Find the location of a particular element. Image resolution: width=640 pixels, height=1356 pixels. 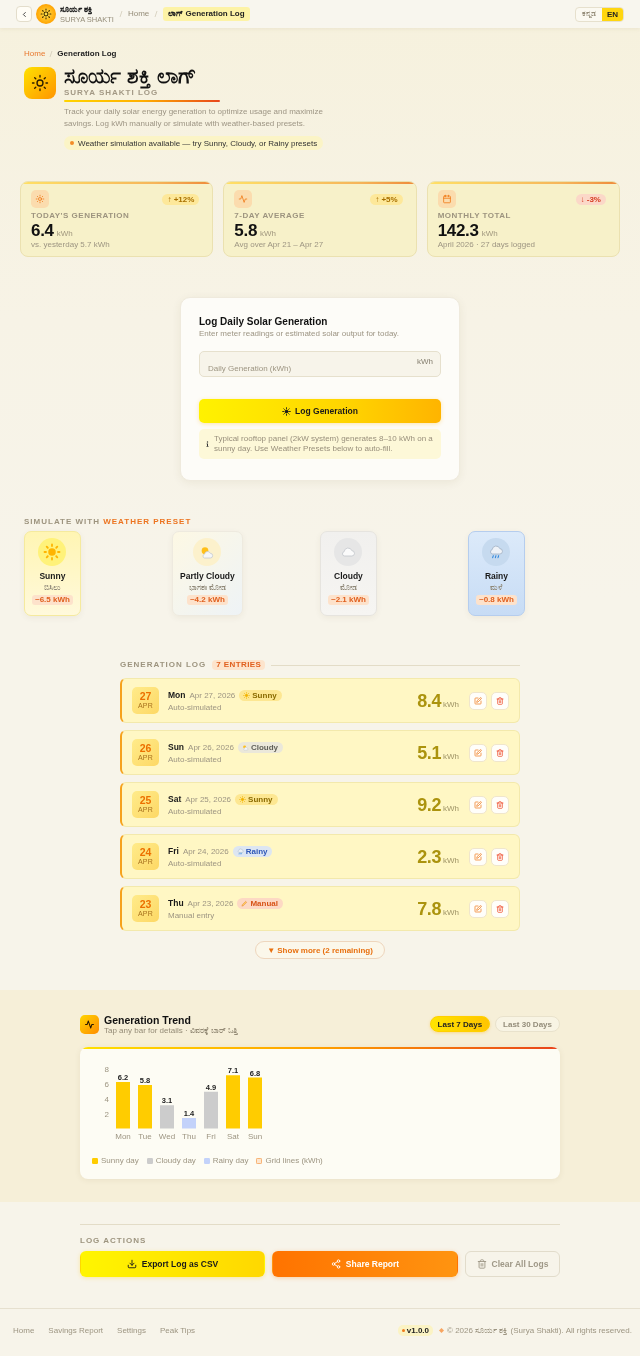

language-option: ಕನ್ನಡ is located at coordinates (588, 14).